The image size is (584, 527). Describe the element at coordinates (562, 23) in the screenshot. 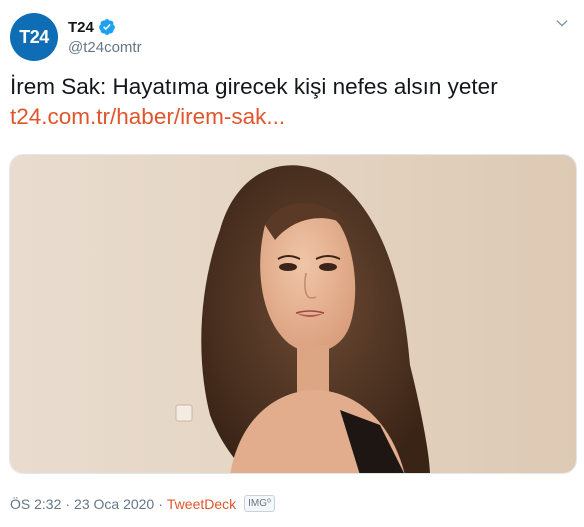

I see `chevron-down-icon` at that location.